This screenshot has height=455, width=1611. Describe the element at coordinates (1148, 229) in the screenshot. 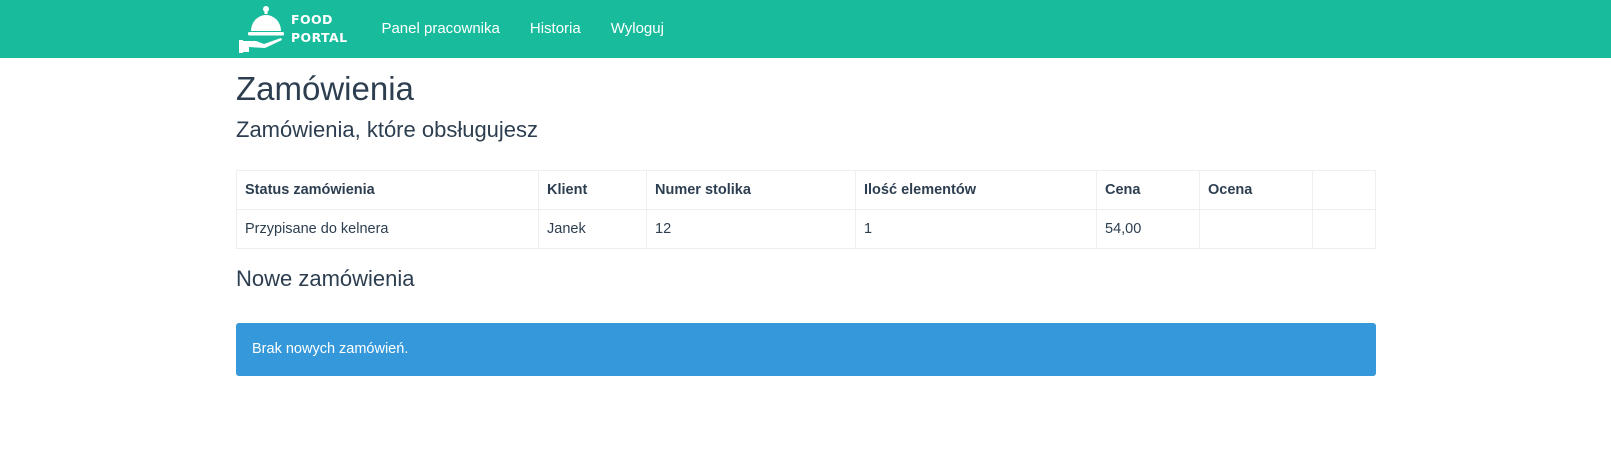

I see `cell-price: 54,00` at that location.